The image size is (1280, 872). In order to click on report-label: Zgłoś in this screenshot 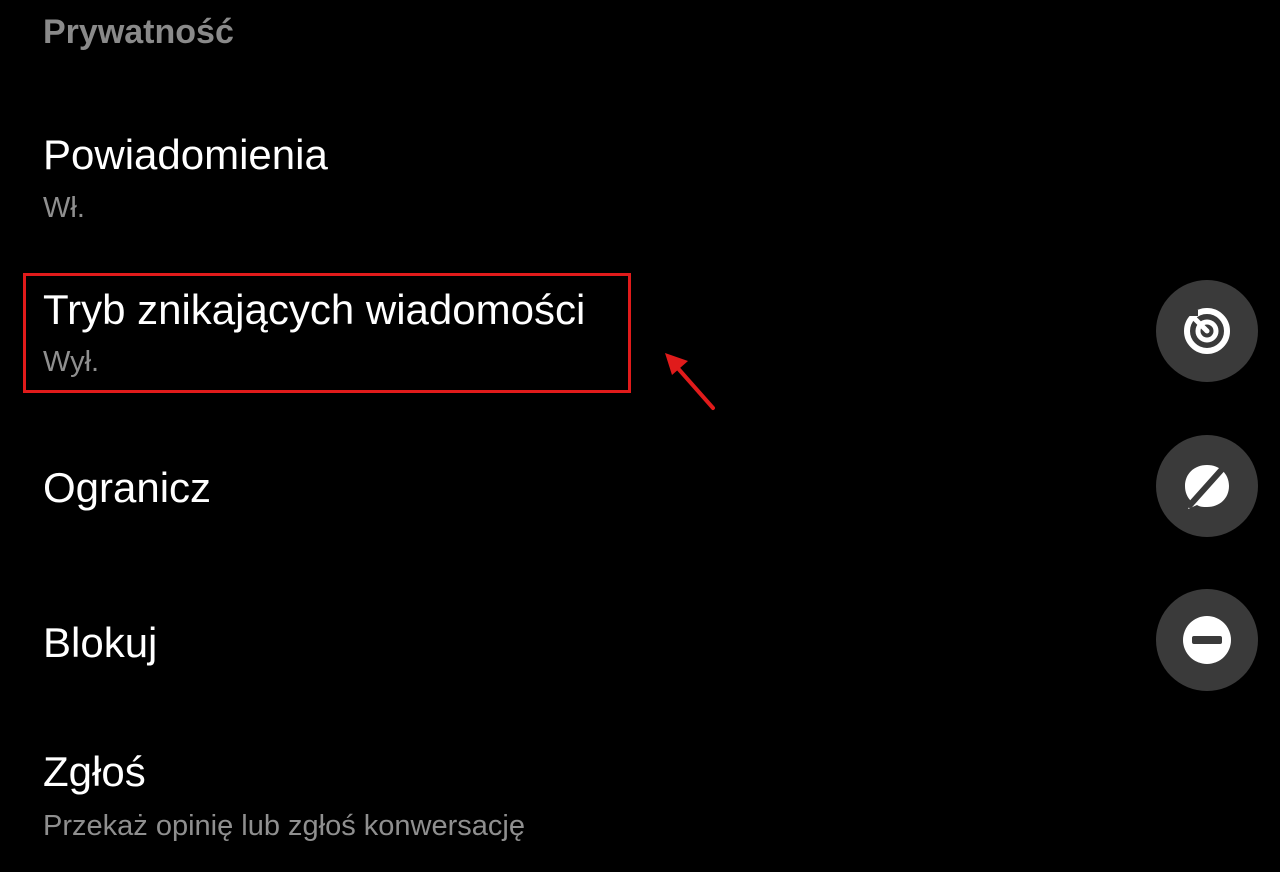, I will do `click(94, 771)`.